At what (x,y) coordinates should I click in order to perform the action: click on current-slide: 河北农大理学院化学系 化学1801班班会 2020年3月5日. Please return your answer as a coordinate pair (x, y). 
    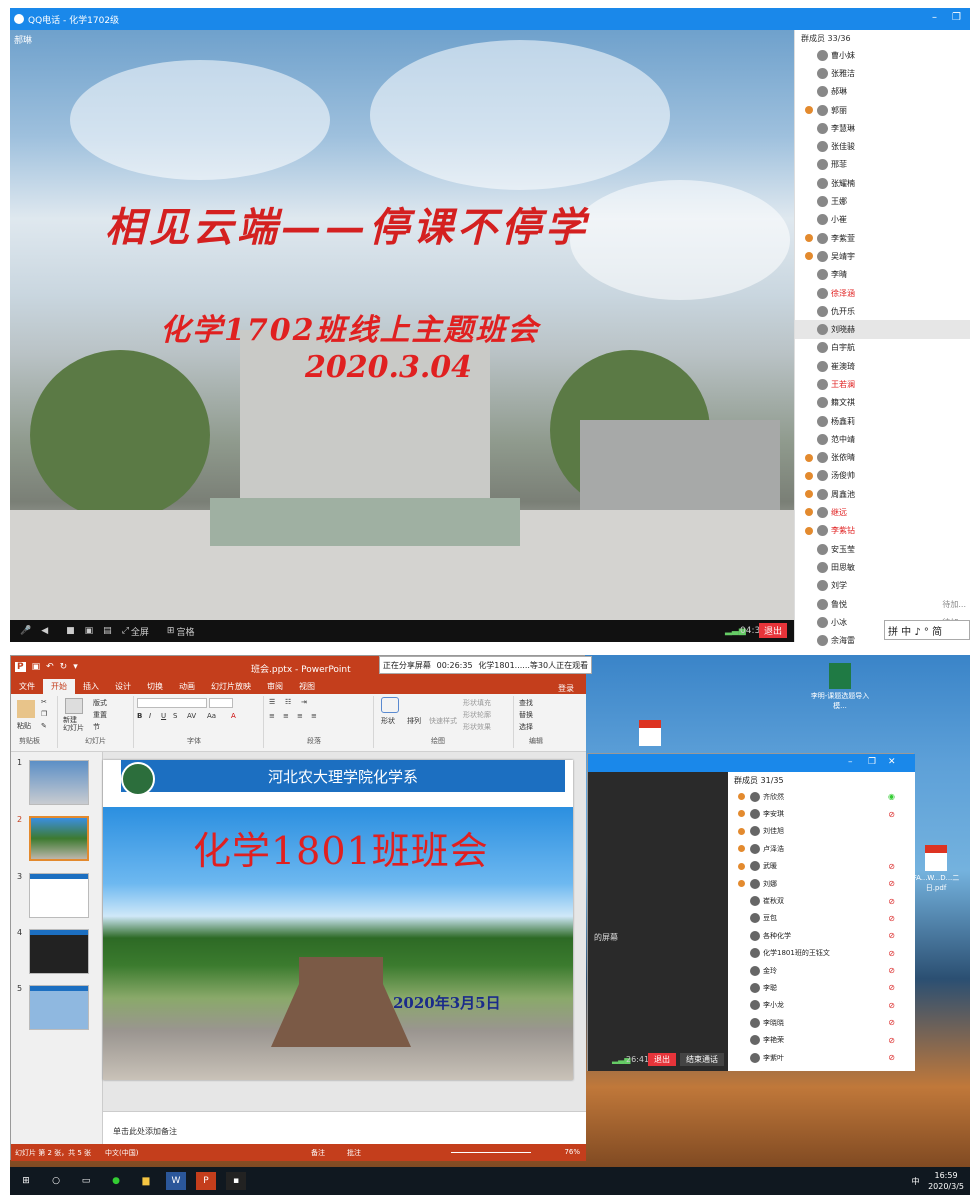
    Looking at the image, I should click on (338, 920).